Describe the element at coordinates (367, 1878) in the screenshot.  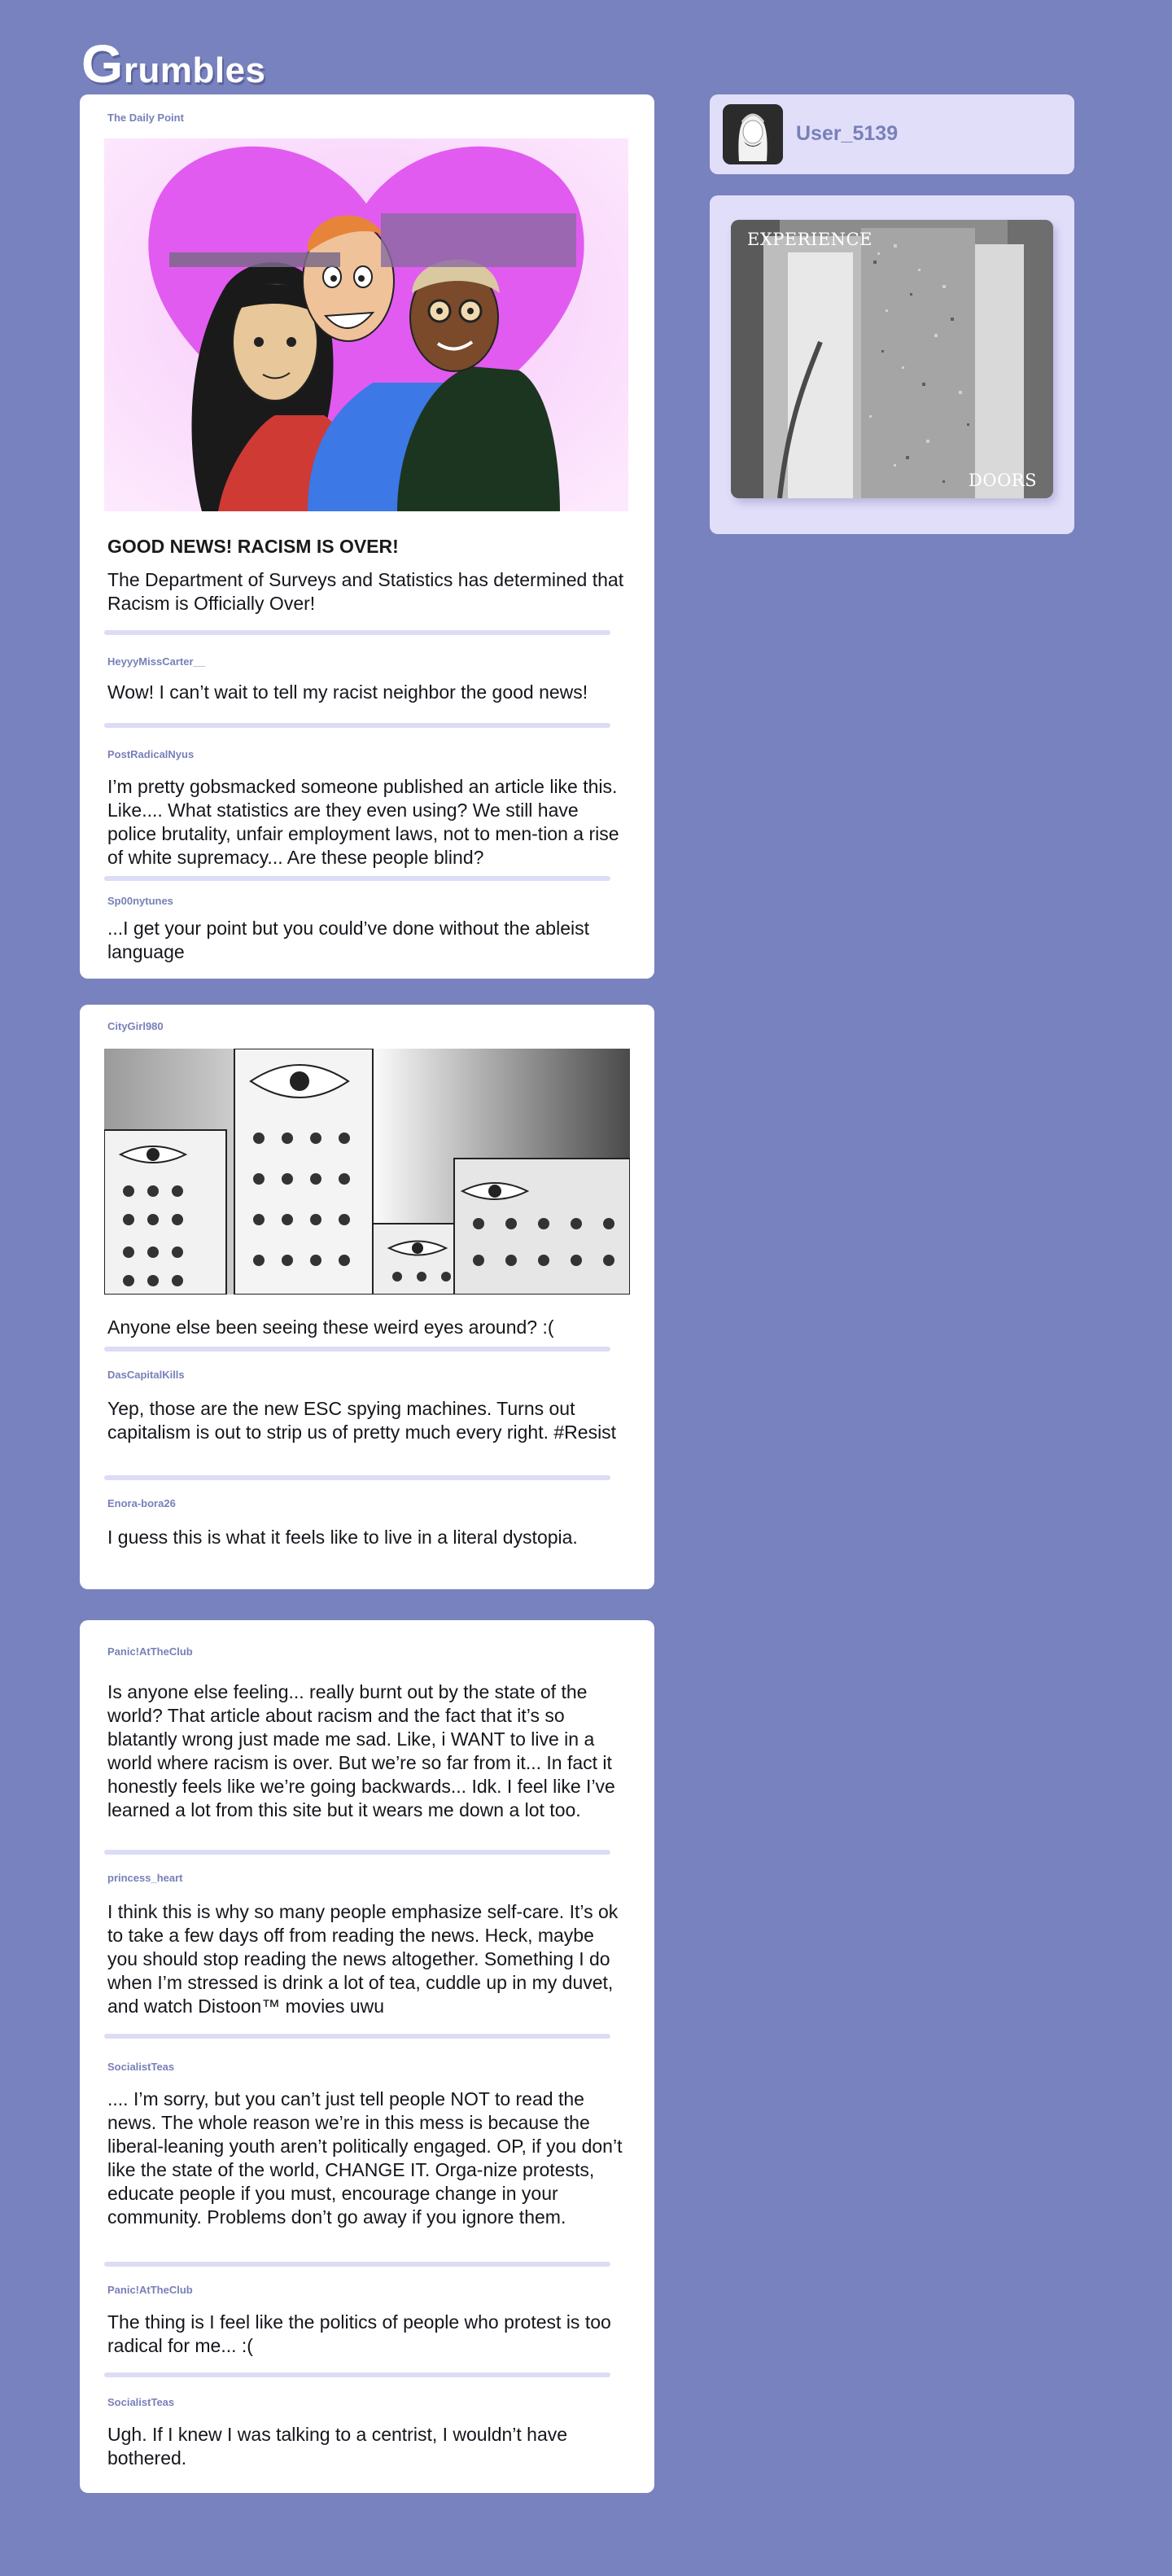
I see `comment-author: princess_heart` at that location.